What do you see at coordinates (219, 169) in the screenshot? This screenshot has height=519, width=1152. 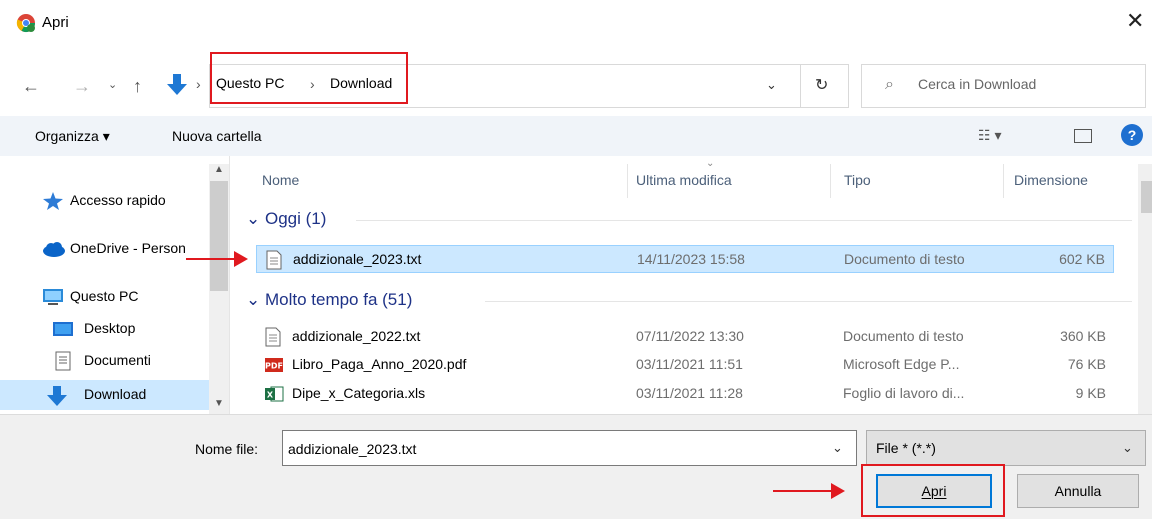 I see `scroll-up-icon: ▲` at bounding box center [219, 169].